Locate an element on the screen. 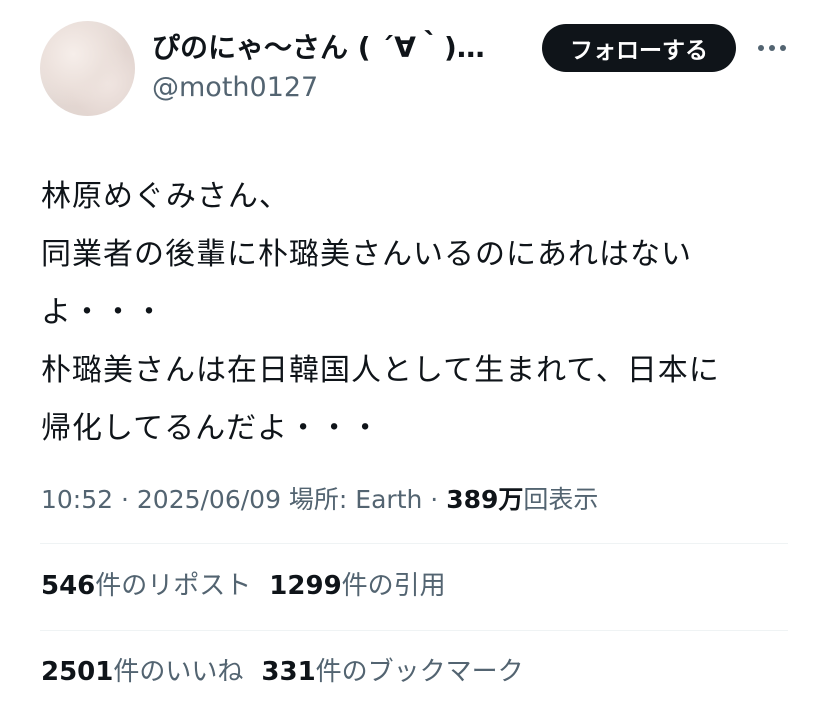  avatar is located at coordinates (87, 68).